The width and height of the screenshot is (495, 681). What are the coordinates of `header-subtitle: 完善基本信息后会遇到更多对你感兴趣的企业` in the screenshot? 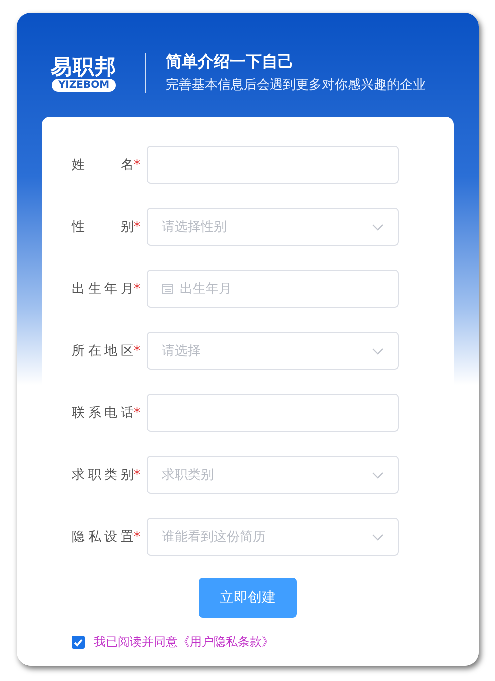 It's located at (296, 85).